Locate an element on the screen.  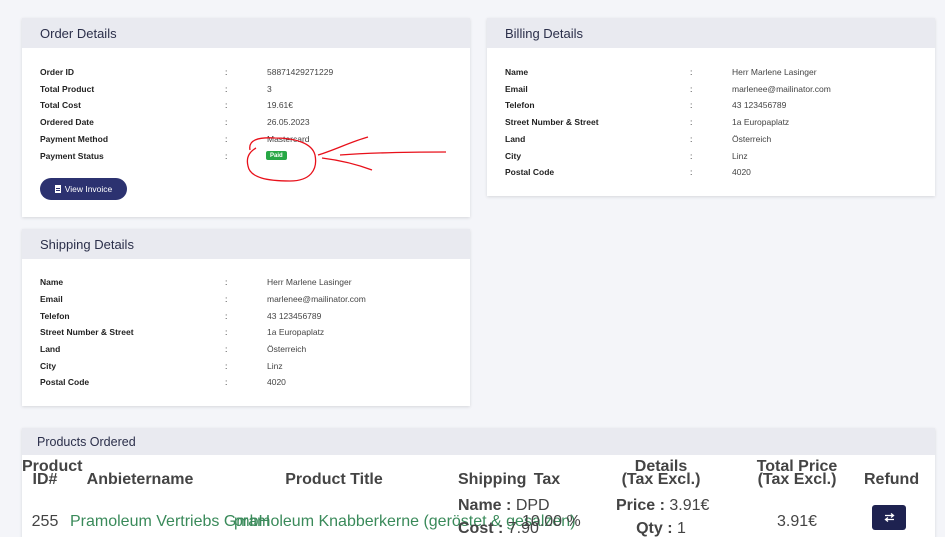
price-label: Price : is located at coordinates (640, 505).